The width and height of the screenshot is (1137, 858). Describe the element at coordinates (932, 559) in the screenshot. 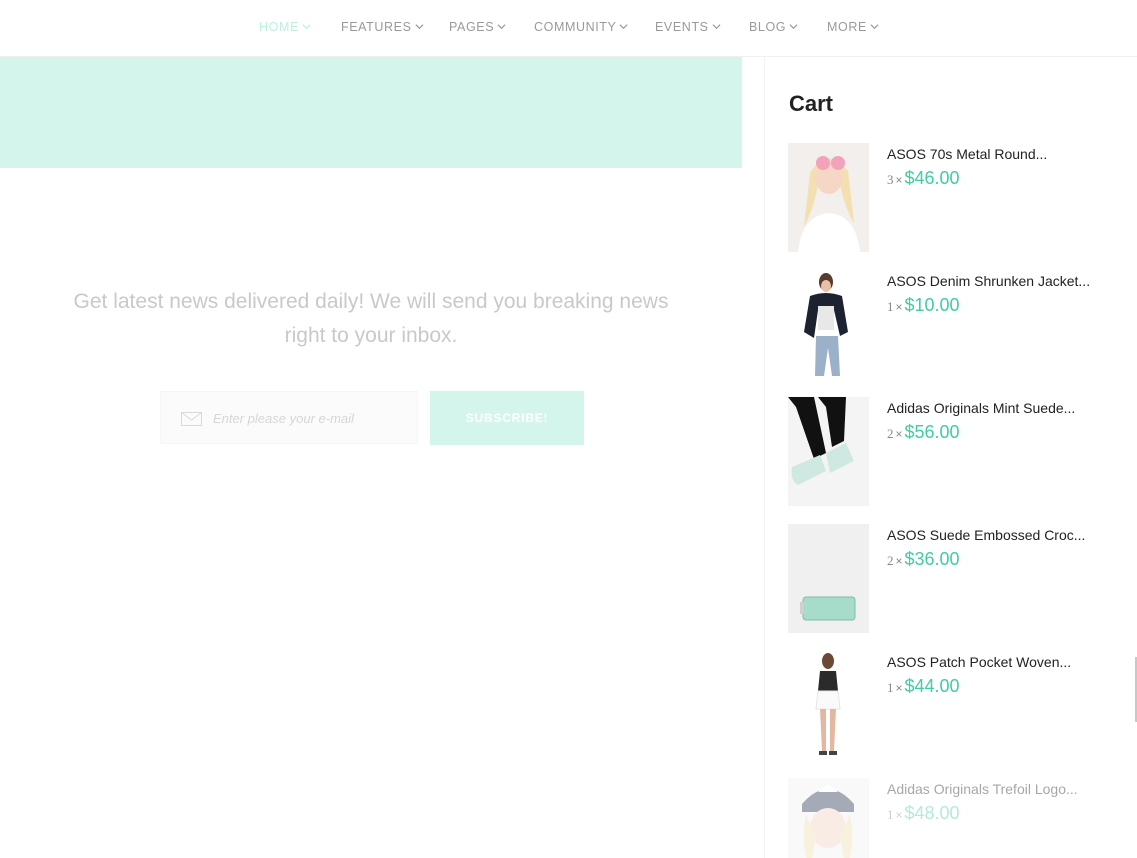

I see `cart-item-price: $36.00` at that location.